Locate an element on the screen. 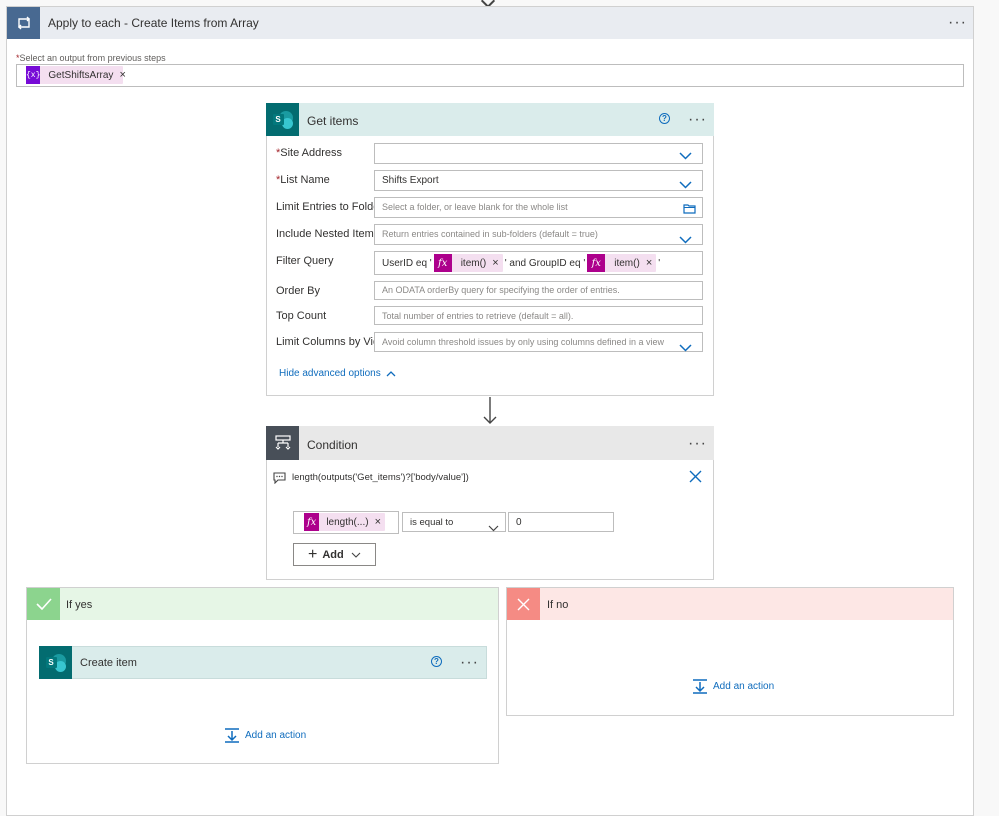 The width and height of the screenshot is (999, 816). variable-icon: {x} is located at coordinates (33, 75).